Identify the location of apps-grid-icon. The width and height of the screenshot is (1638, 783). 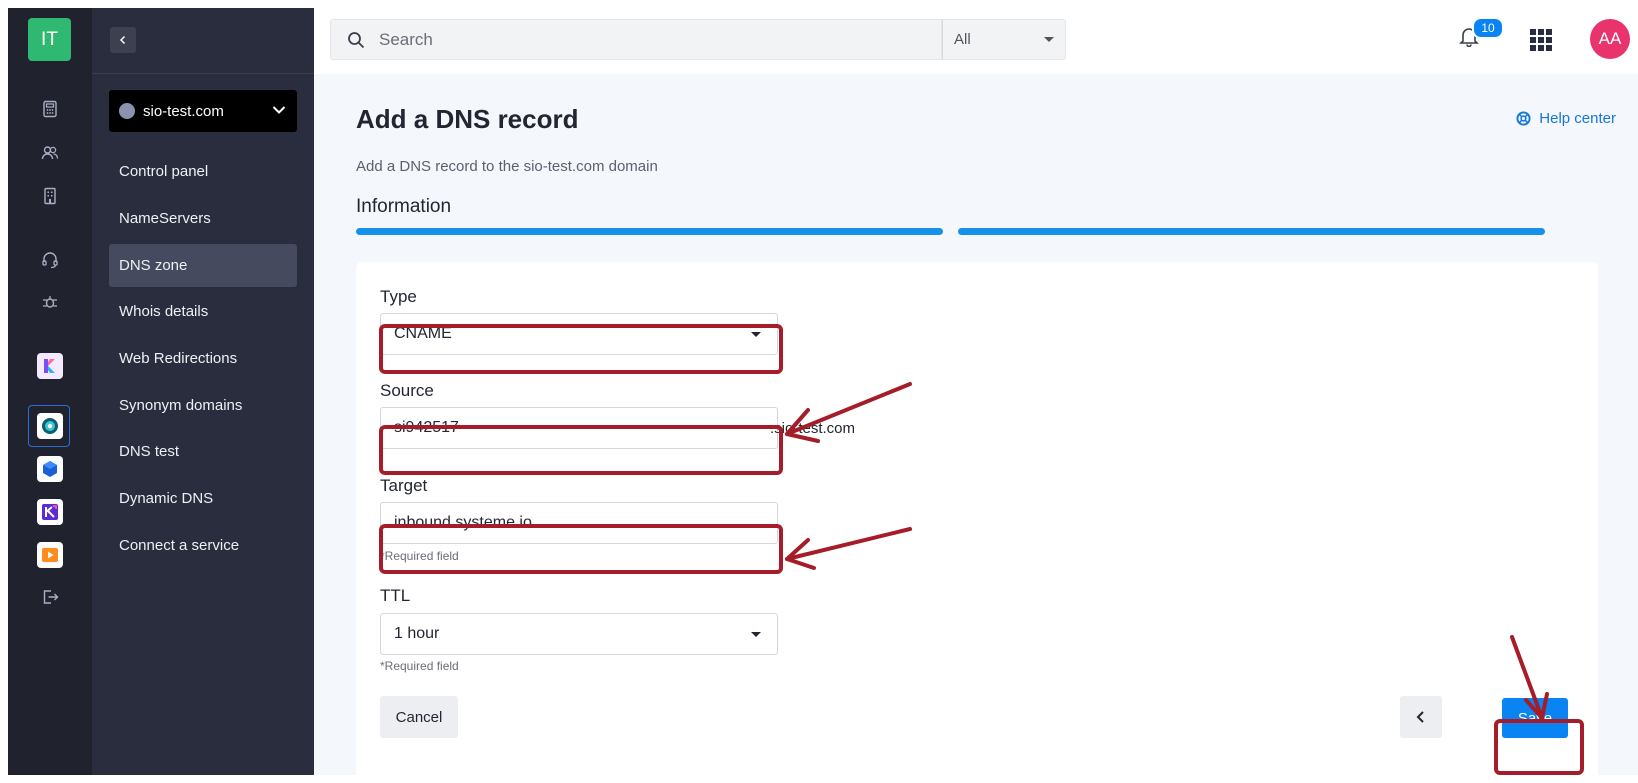
(1541, 40).